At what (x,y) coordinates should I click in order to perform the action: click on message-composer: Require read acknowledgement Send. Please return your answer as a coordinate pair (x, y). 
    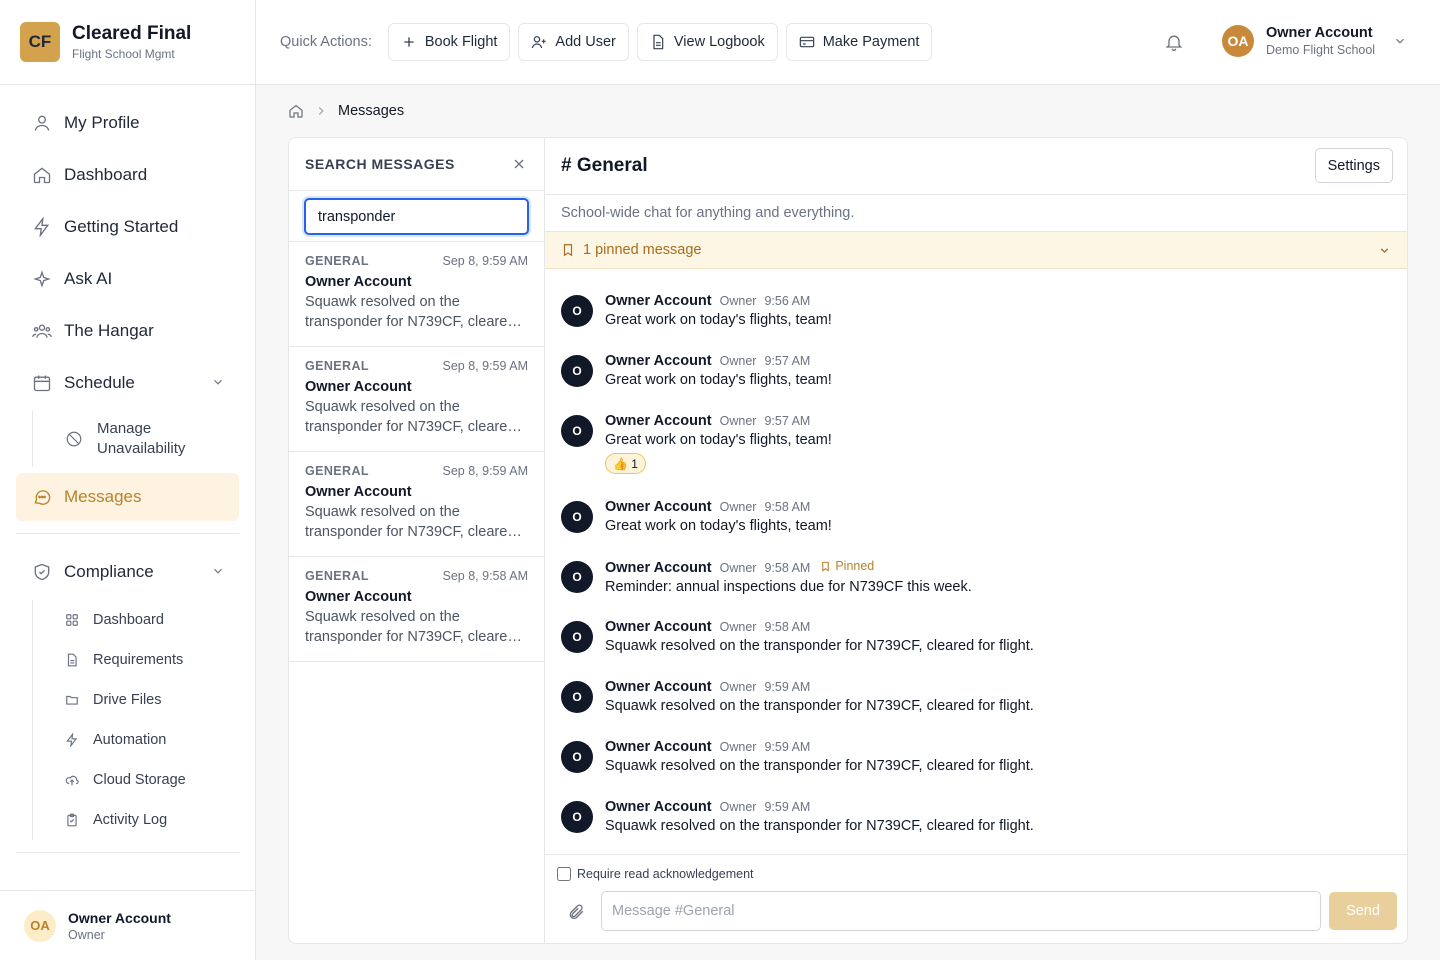
    Looking at the image, I should click on (976, 898).